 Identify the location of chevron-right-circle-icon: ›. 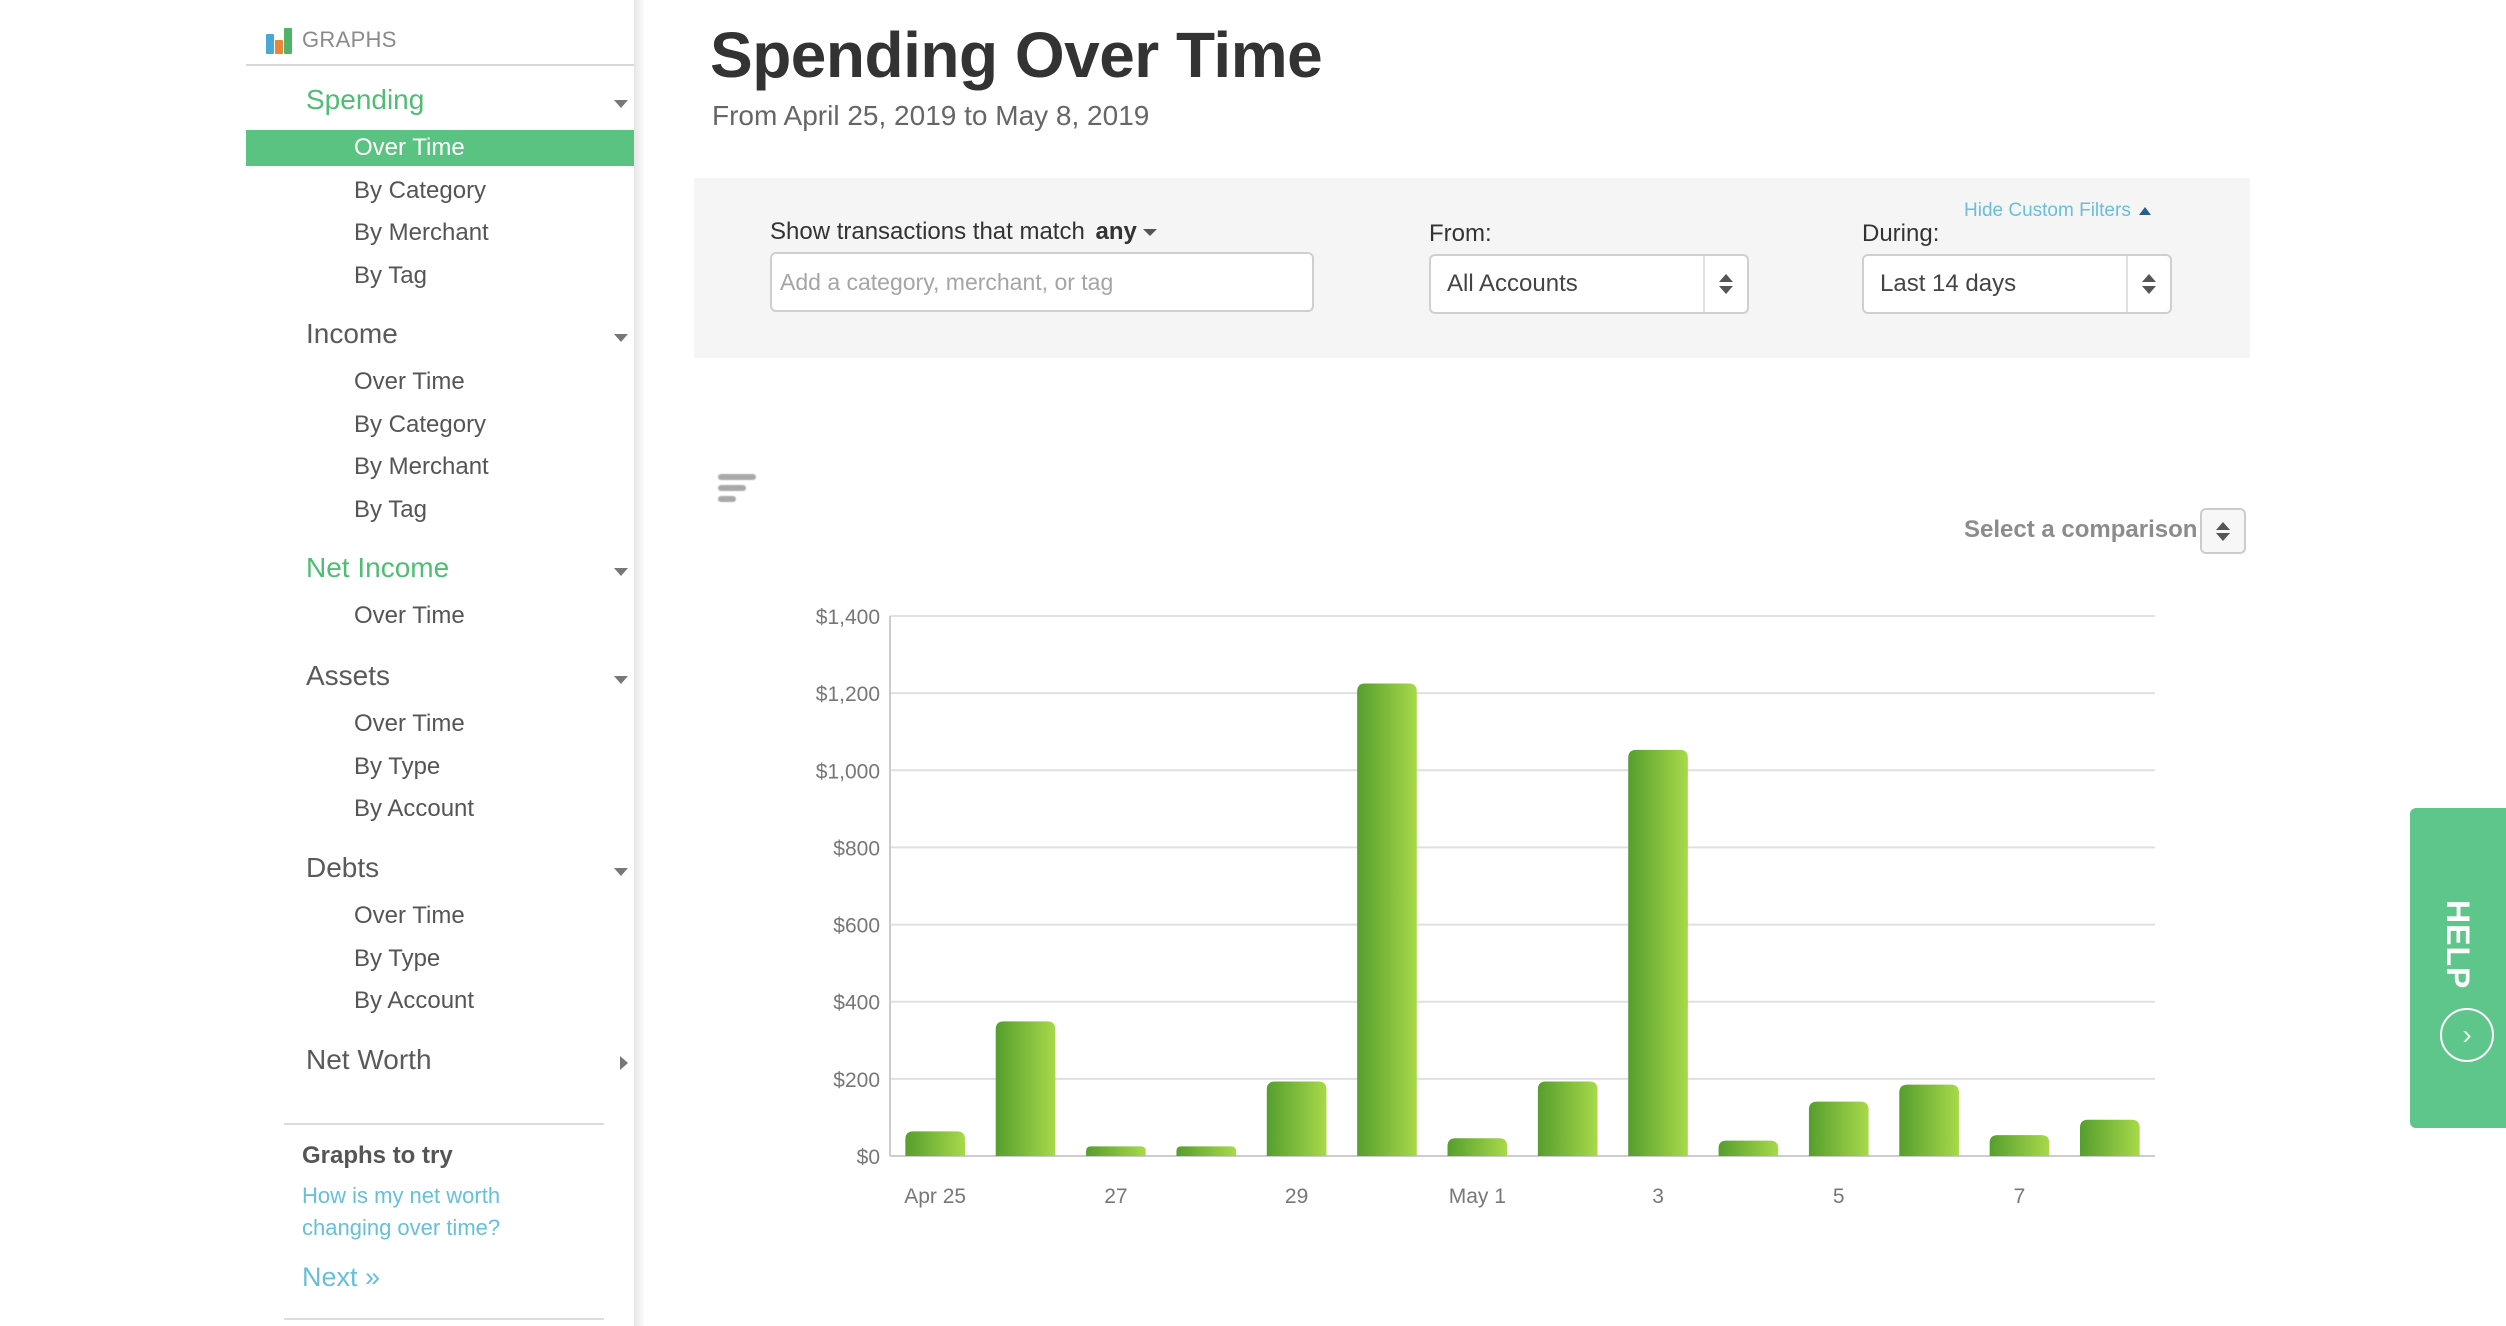
(2467, 1035).